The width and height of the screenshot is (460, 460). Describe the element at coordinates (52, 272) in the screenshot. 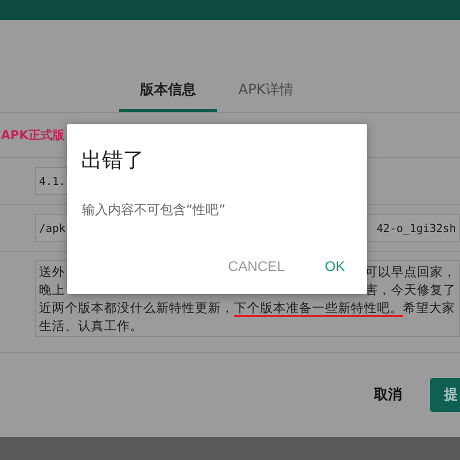

I see `notes-text: 送外` at that location.